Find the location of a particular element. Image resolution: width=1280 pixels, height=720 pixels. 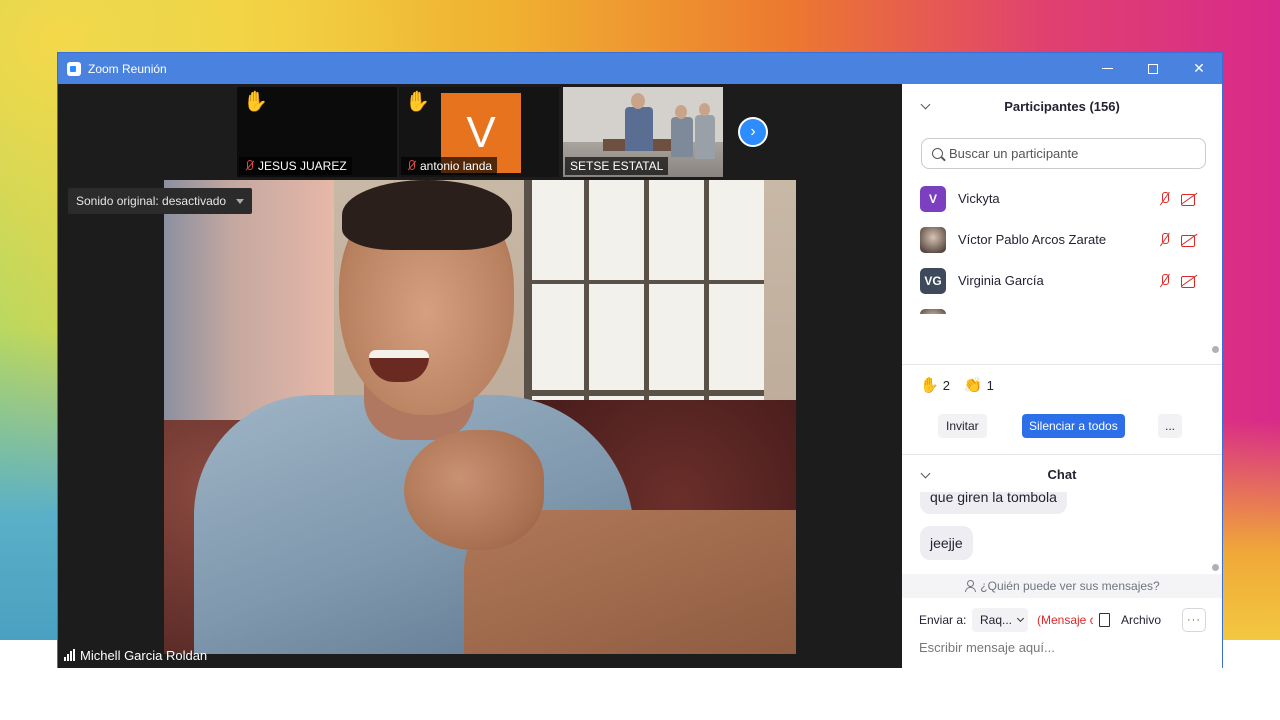

maximize-button is located at coordinates (1153, 68).